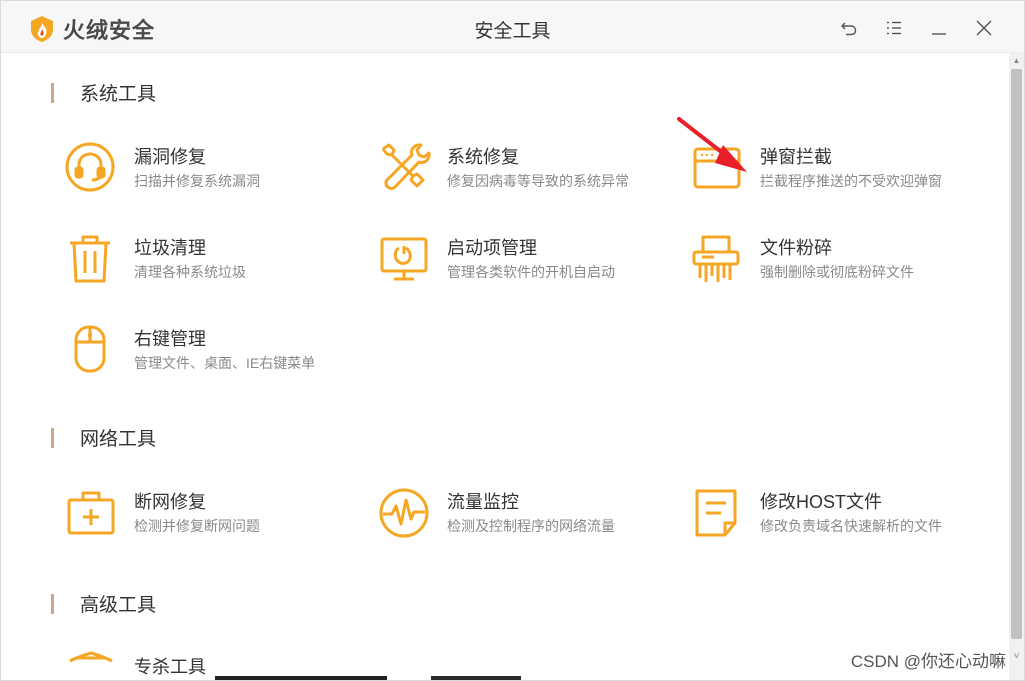  Describe the element at coordinates (170, 248) in the screenshot. I see `tool-title: 垃圾清理` at that location.